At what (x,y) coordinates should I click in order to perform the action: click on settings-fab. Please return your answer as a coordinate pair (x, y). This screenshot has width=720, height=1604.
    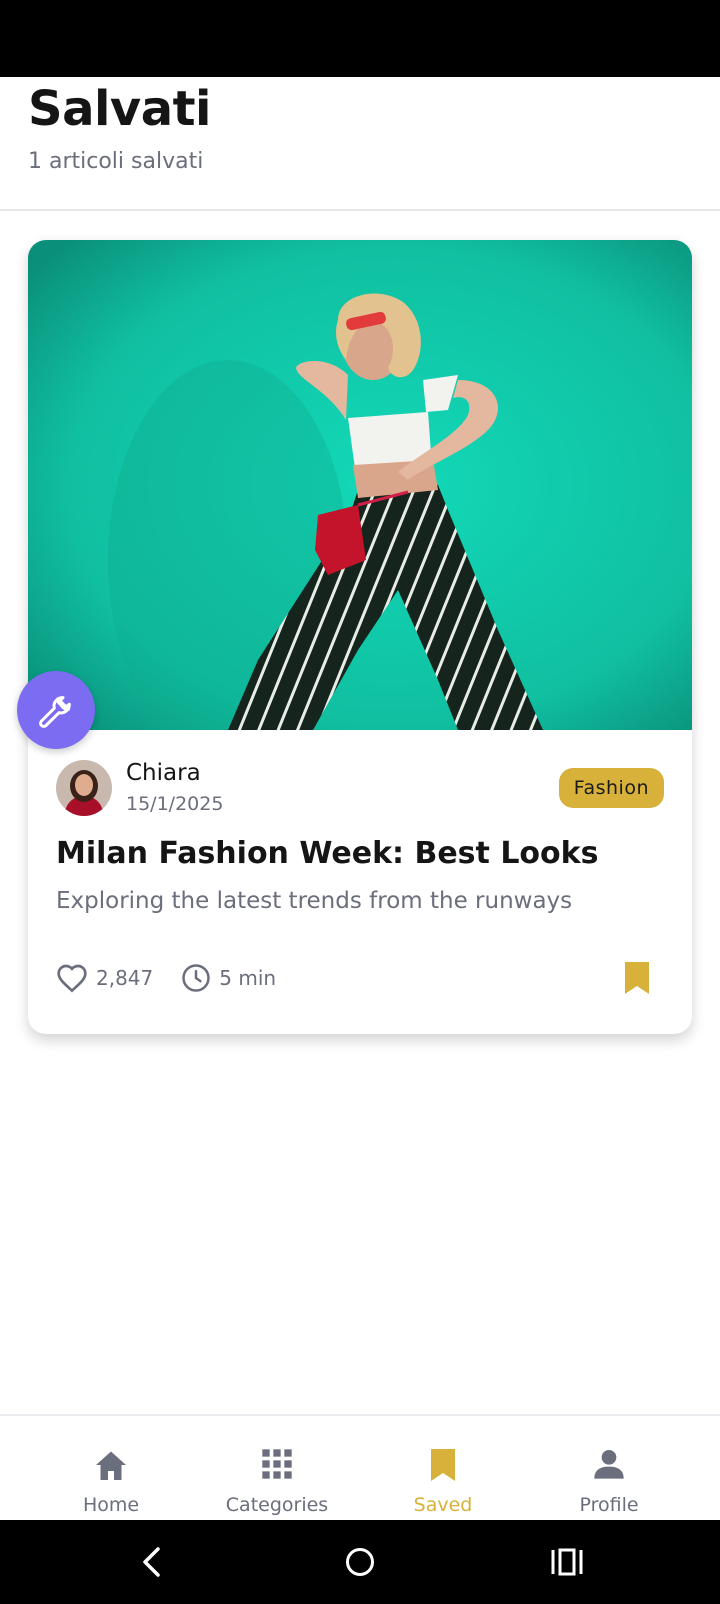
    Looking at the image, I should click on (56, 710).